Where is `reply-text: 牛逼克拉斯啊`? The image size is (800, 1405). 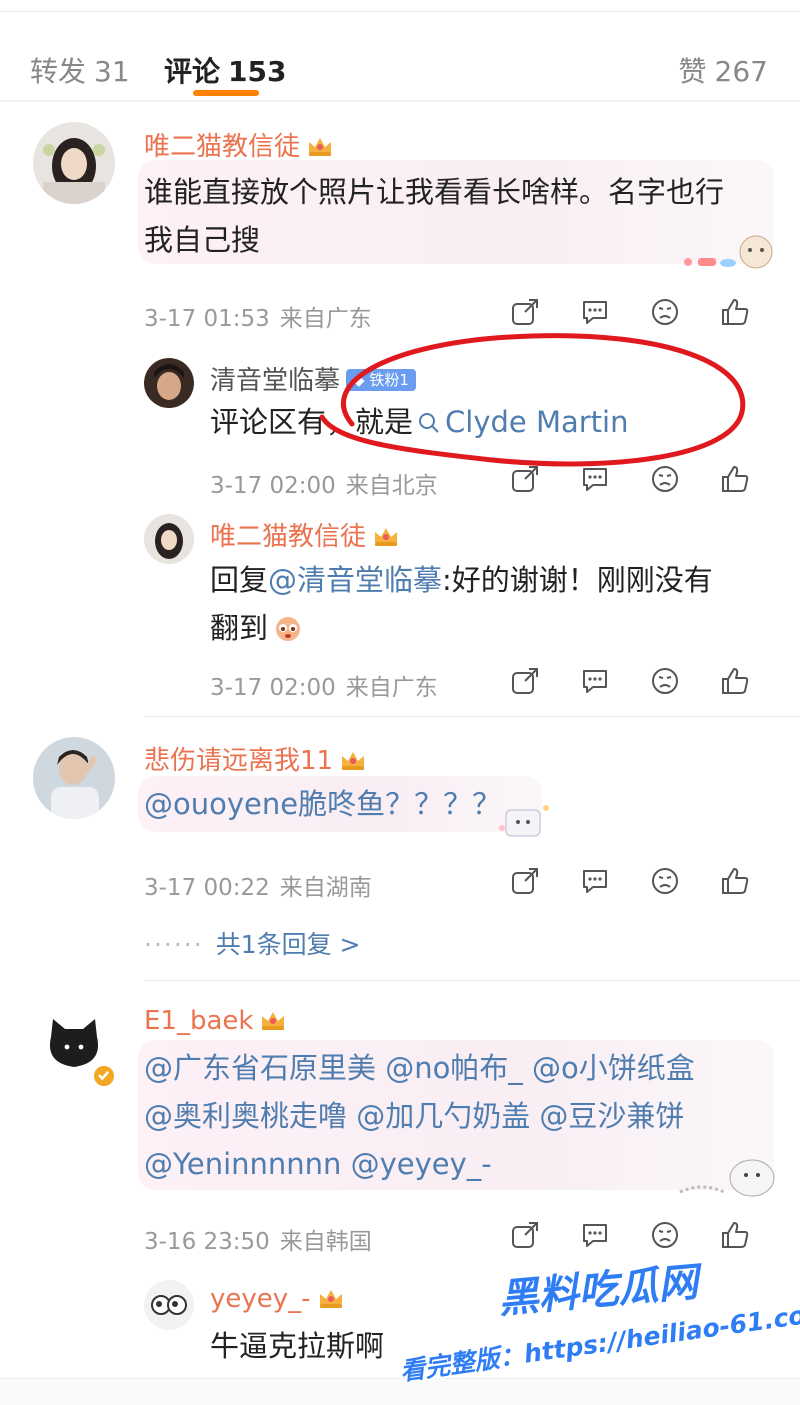 reply-text: 牛逼克拉斯啊 is located at coordinates (297, 1346).